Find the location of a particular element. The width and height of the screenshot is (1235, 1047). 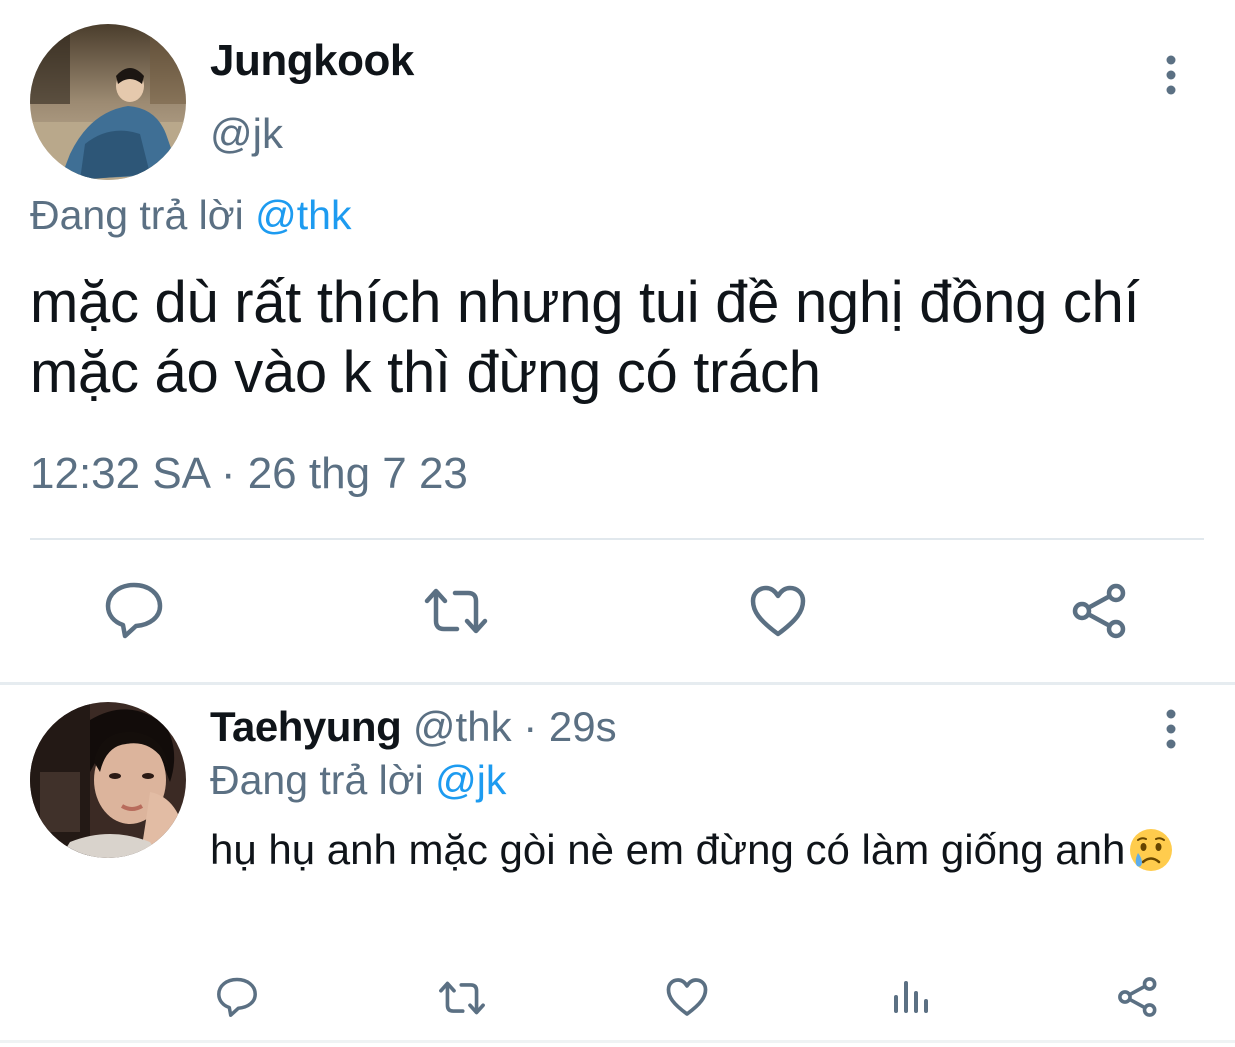

analytics-button is located at coordinates (912, 997).